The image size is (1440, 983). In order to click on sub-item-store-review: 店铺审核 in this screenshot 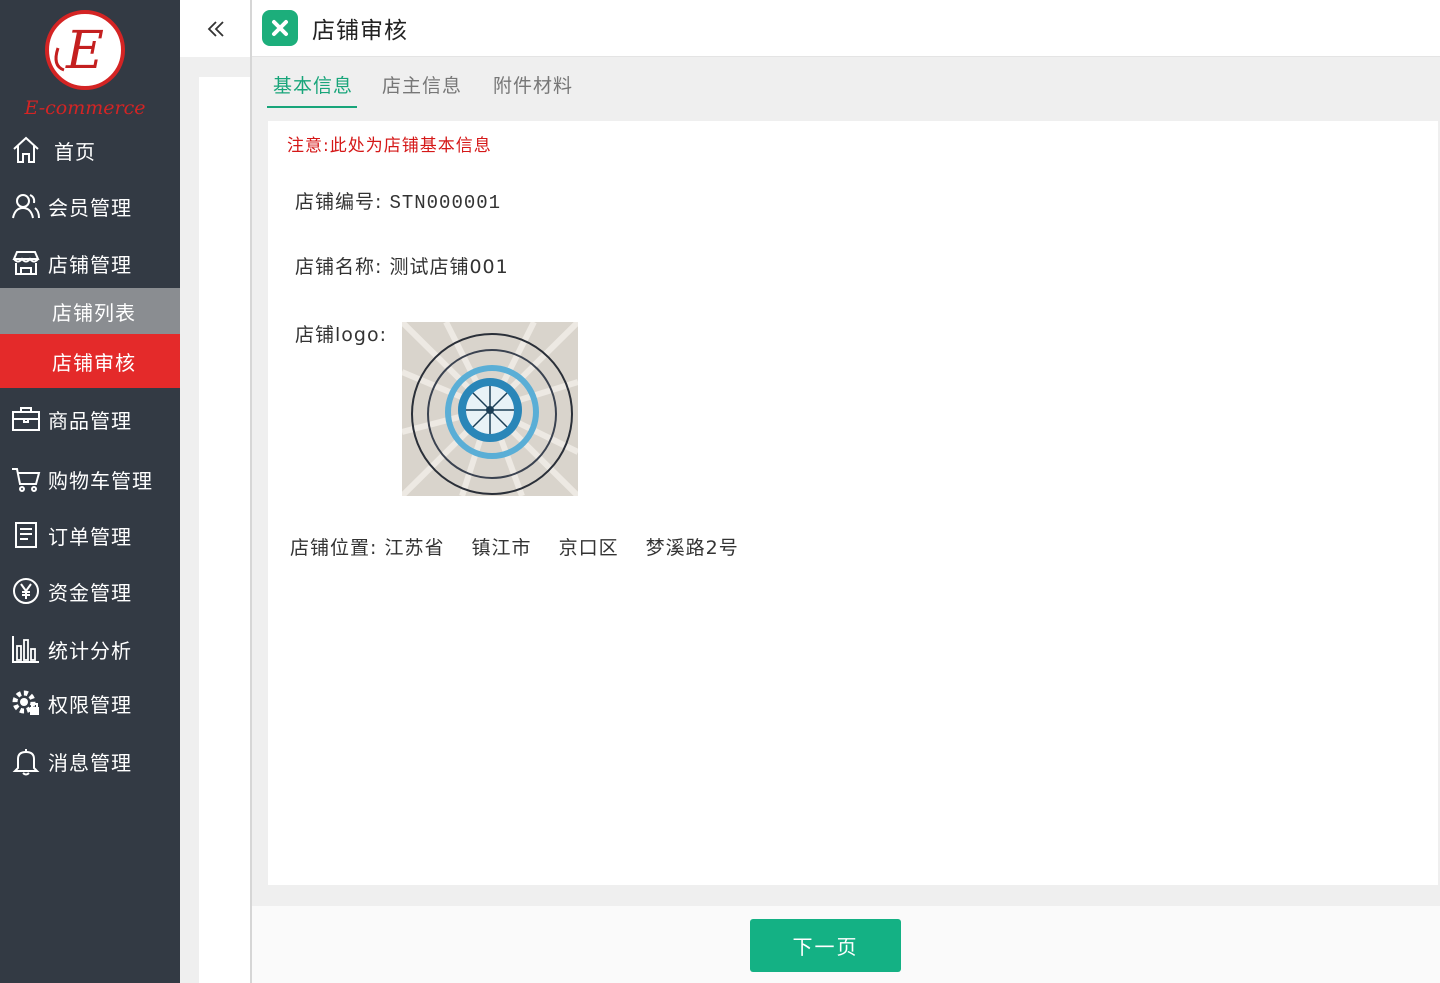, I will do `click(90, 361)`.